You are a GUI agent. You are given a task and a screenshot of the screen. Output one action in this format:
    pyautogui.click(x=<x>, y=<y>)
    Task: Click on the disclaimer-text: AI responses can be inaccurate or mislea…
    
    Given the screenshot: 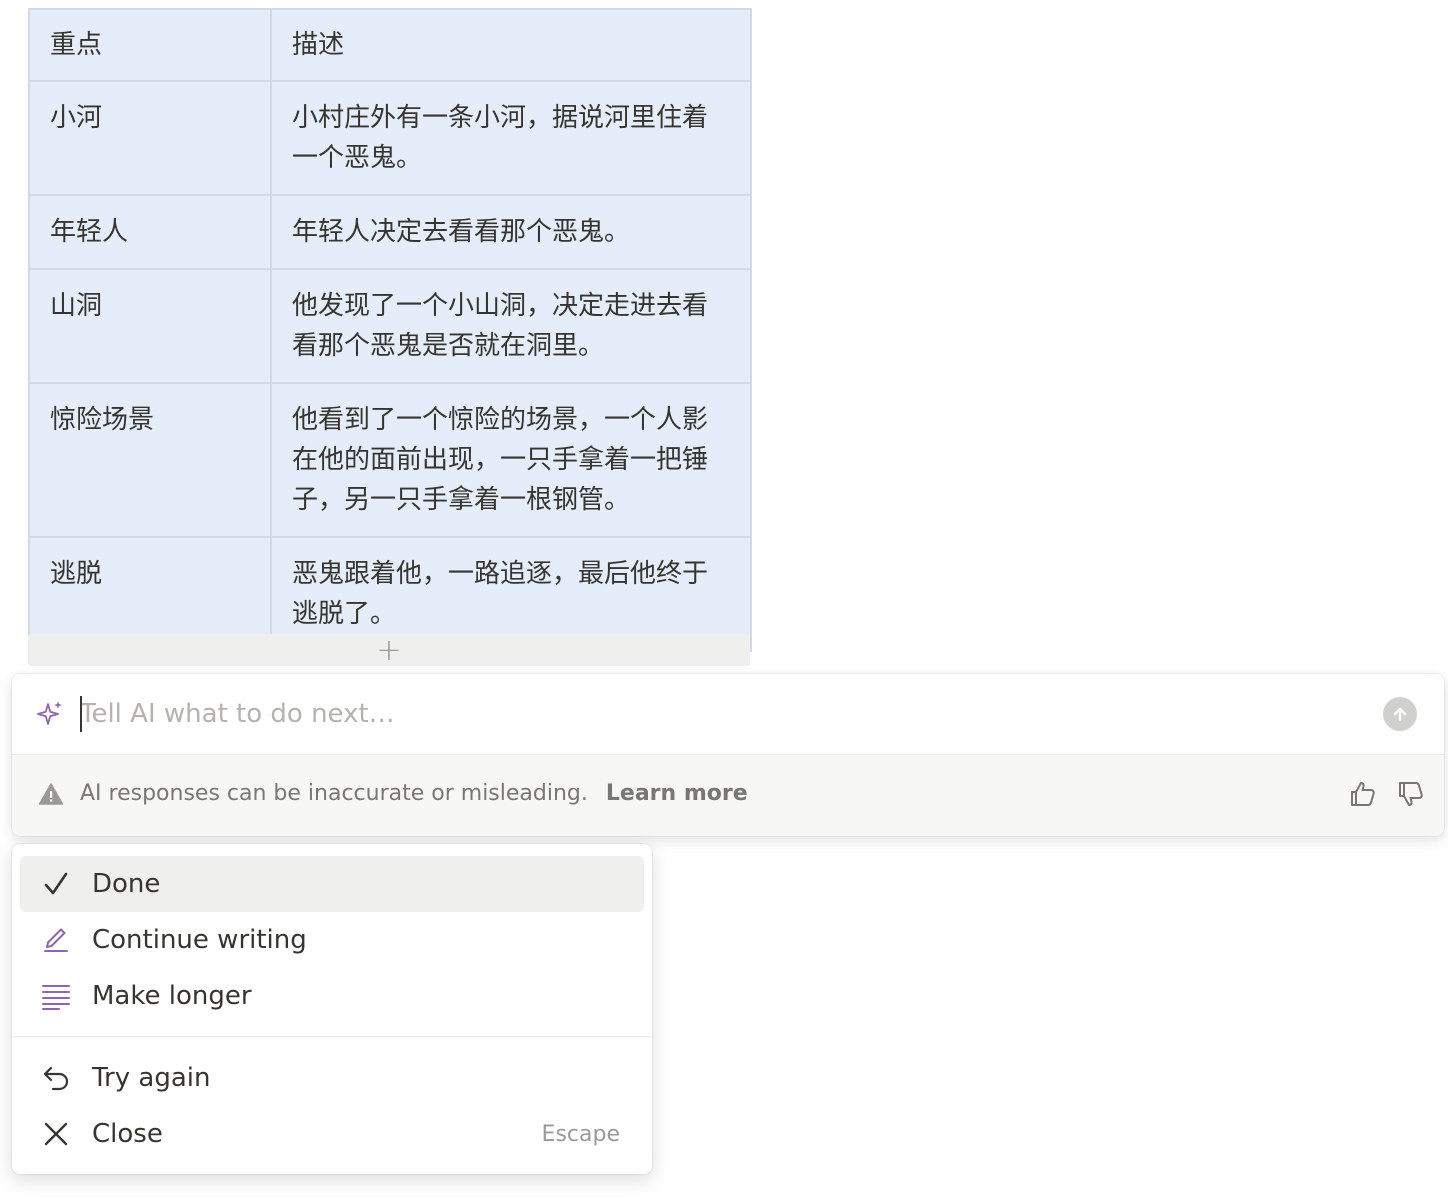 What is the action you would take?
    pyautogui.click(x=334, y=793)
    